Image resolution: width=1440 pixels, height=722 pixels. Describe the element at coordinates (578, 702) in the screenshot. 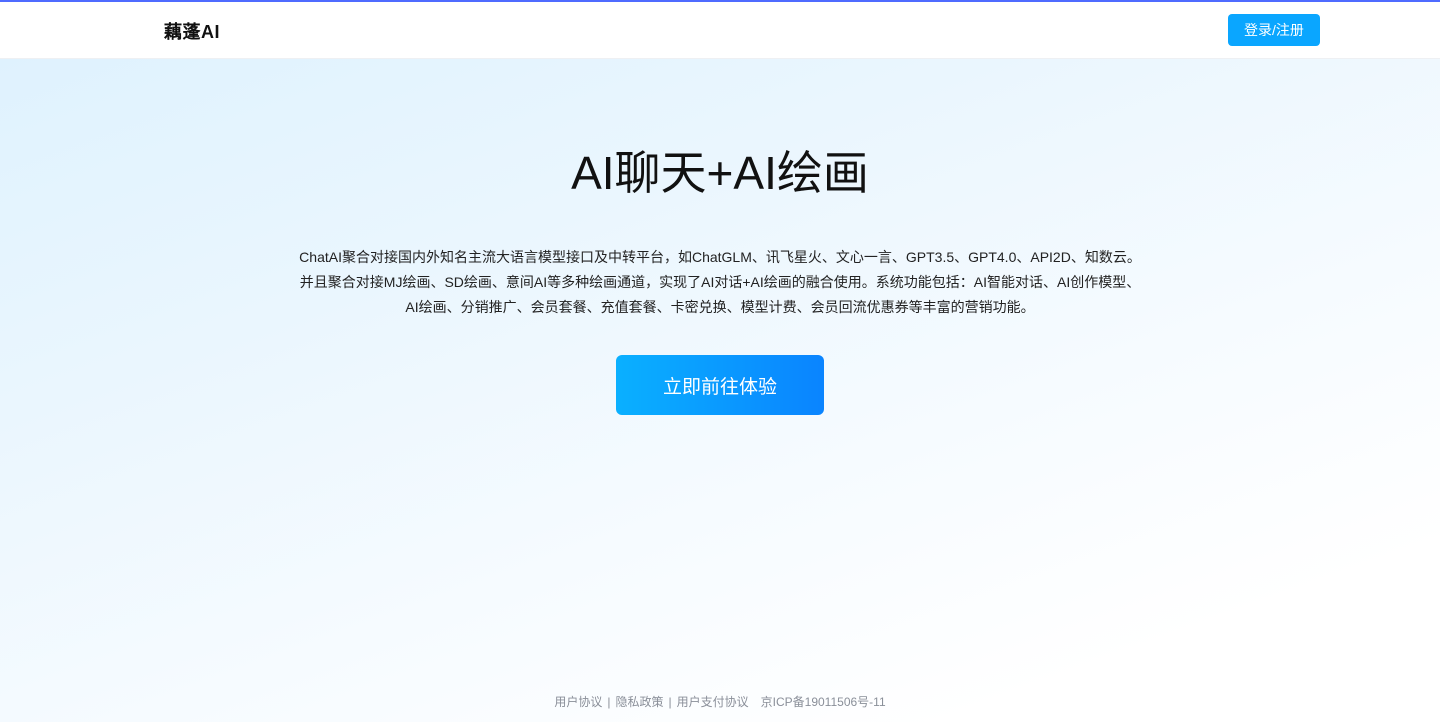

I see `user-agreement-link: 用户协议` at that location.